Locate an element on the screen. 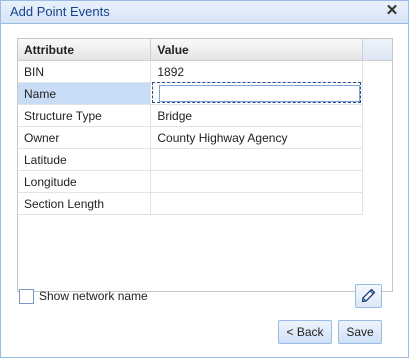  edit-button is located at coordinates (368, 296).